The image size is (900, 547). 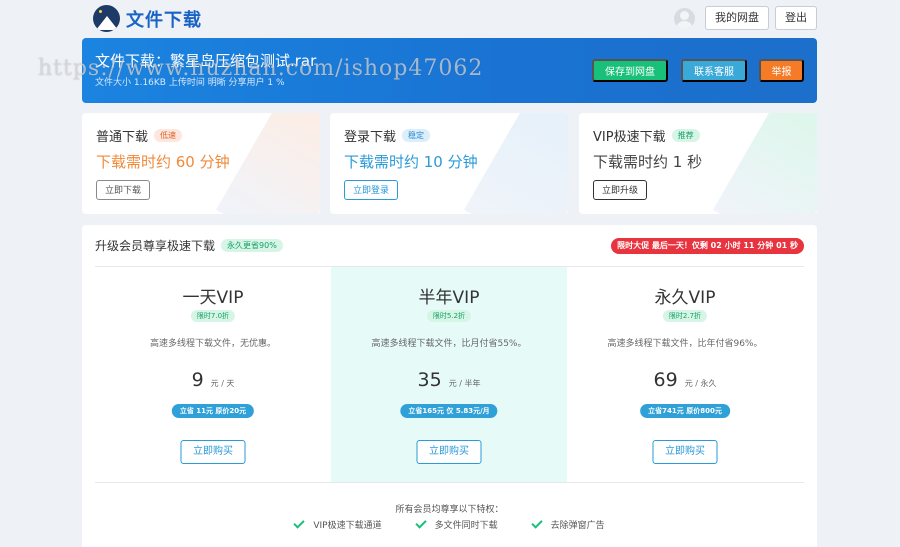 What do you see at coordinates (449, 482) in the screenshot?
I see `divider` at bounding box center [449, 482].